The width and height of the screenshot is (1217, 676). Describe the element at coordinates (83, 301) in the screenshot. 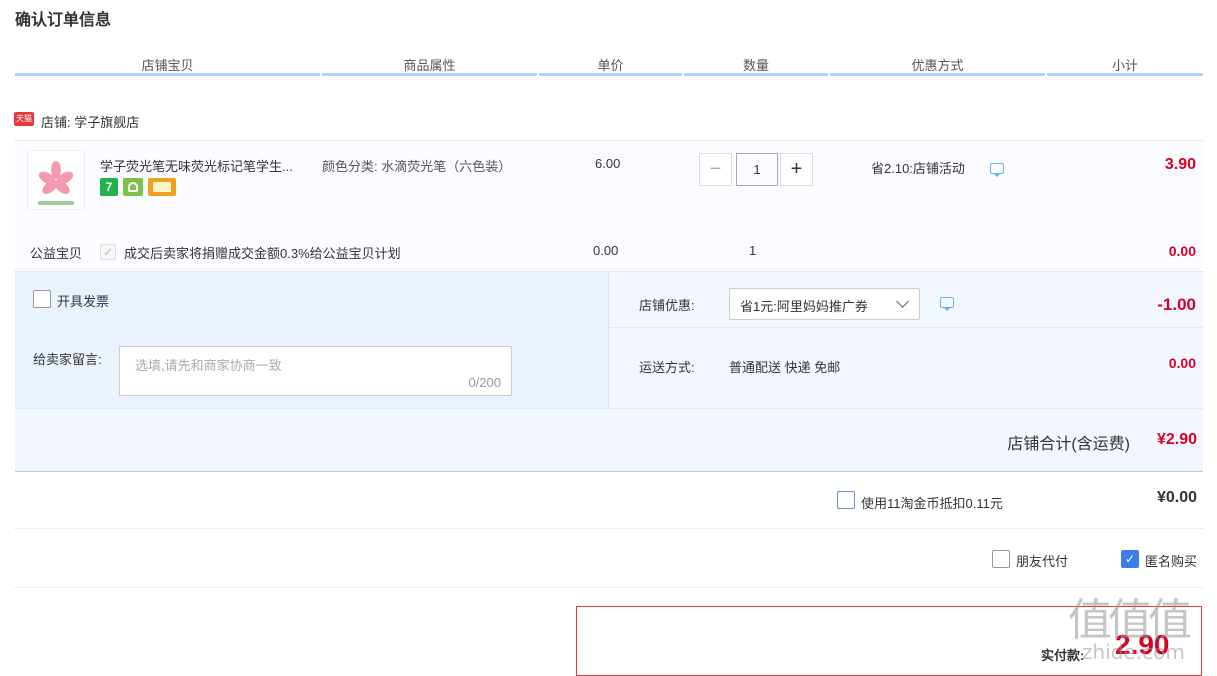

I see `invoice-label: 开具发票` at that location.